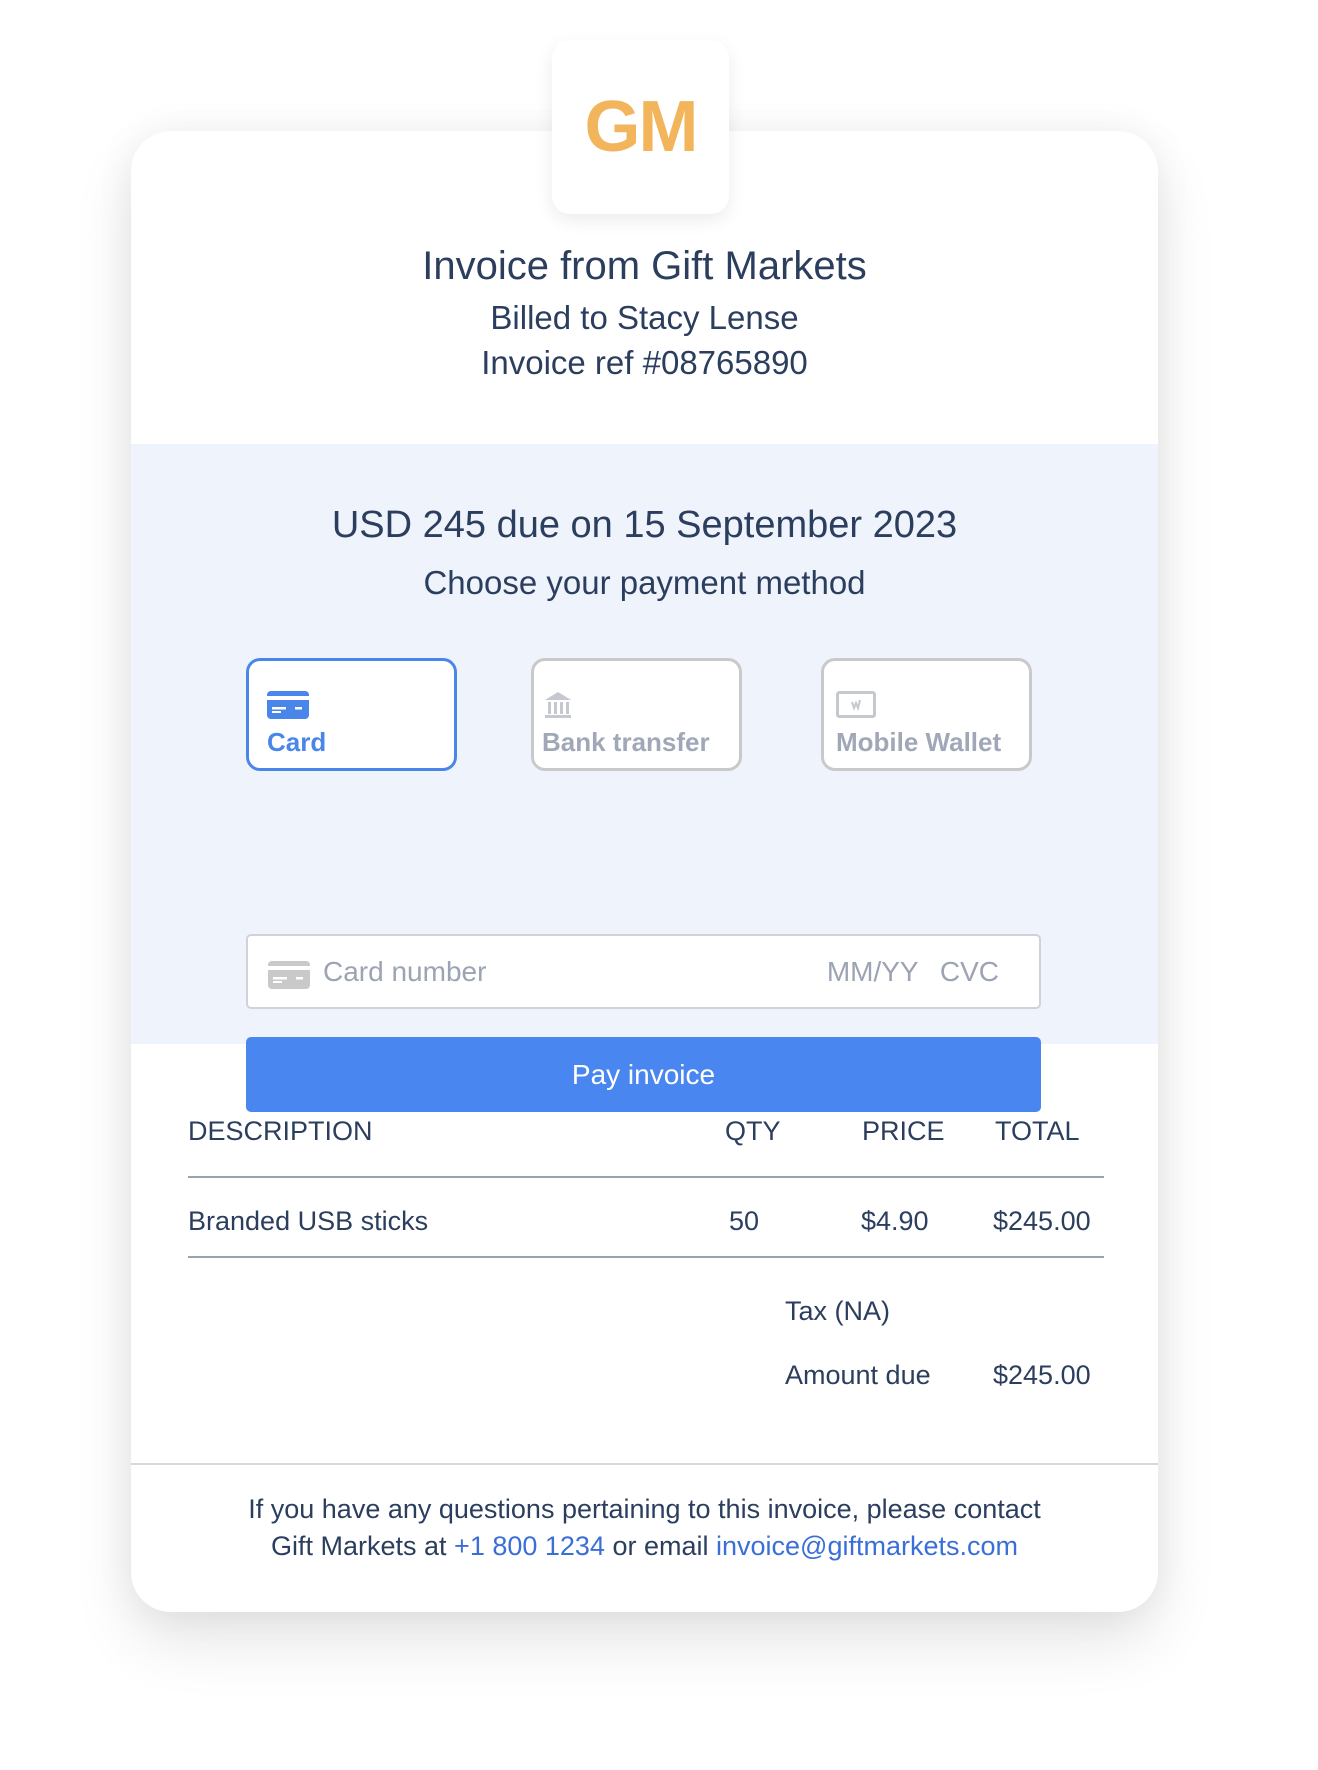 Image resolution: width=1318 pixels, height=1770 pixels. I want to click on footer-text: Gift Markets at, so click(363, 1546).